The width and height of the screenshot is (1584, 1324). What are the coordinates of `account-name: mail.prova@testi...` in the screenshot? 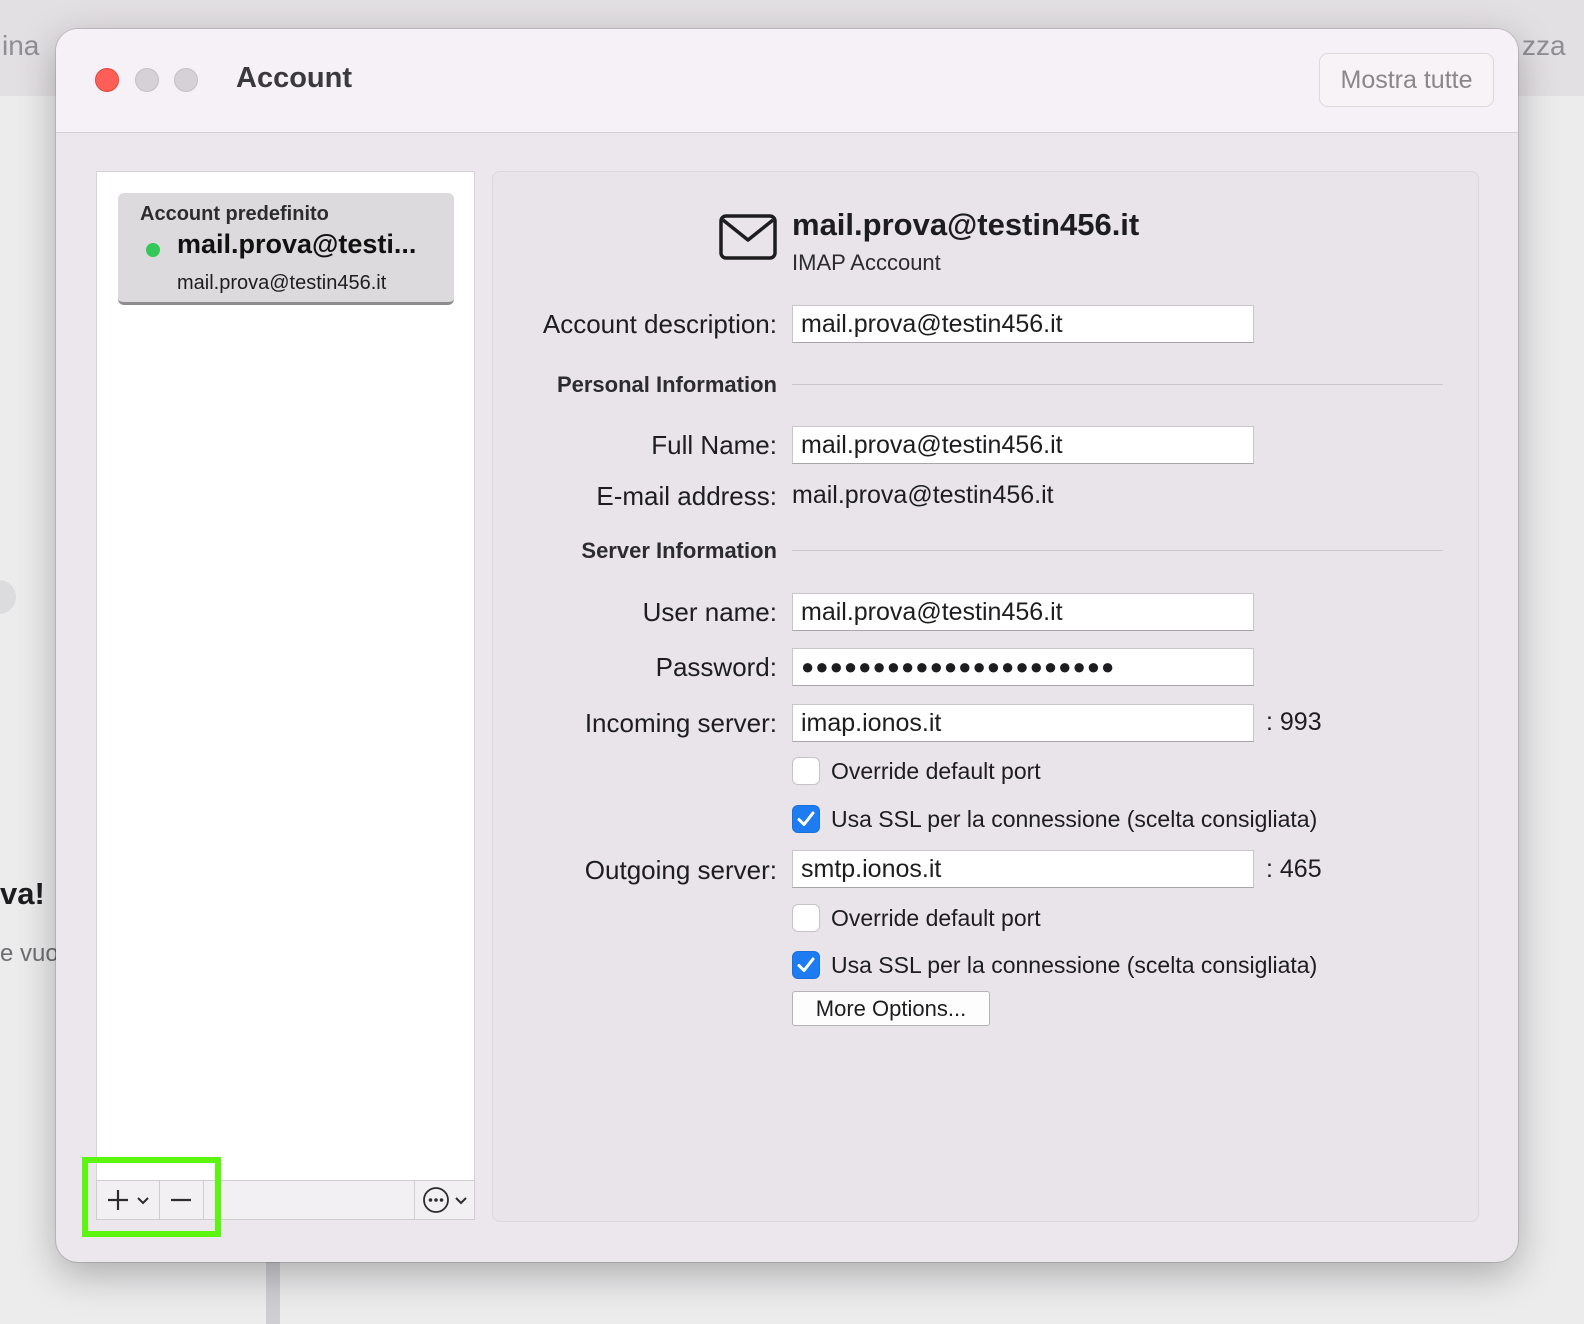 It's located at (297, 244).